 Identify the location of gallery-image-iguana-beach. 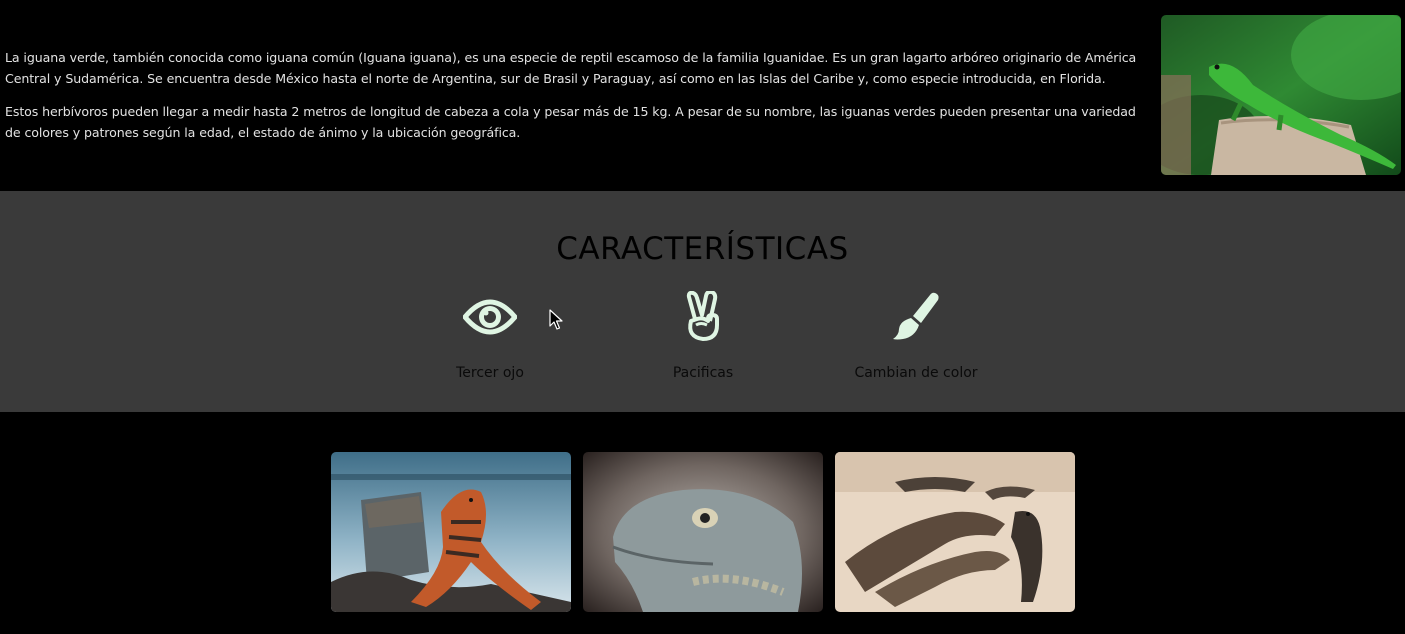
(451, 532).